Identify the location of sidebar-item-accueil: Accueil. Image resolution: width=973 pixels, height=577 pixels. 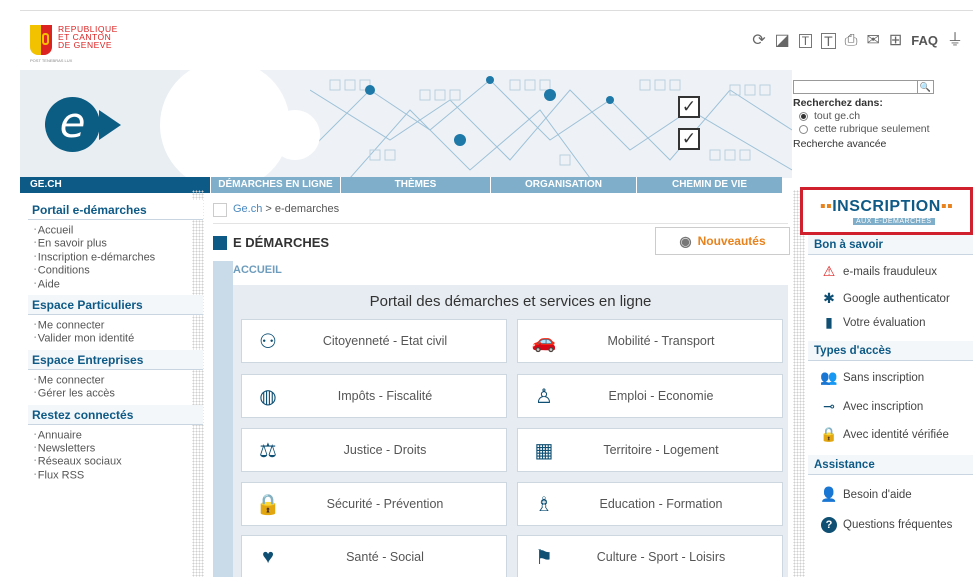
(115, 230).